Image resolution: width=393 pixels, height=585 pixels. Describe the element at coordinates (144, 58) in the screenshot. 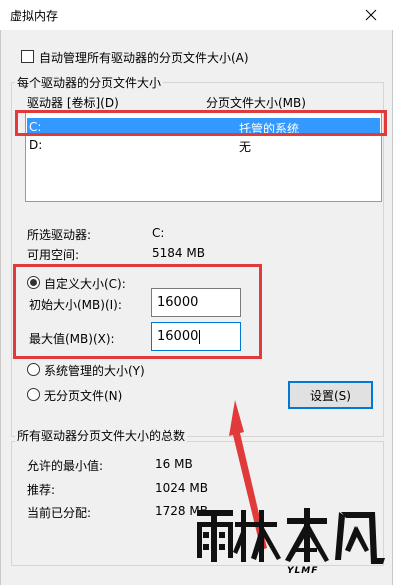

I see `auto-manage-label: 自动管理所有驱动器的分页文件大小(A)` at that location.